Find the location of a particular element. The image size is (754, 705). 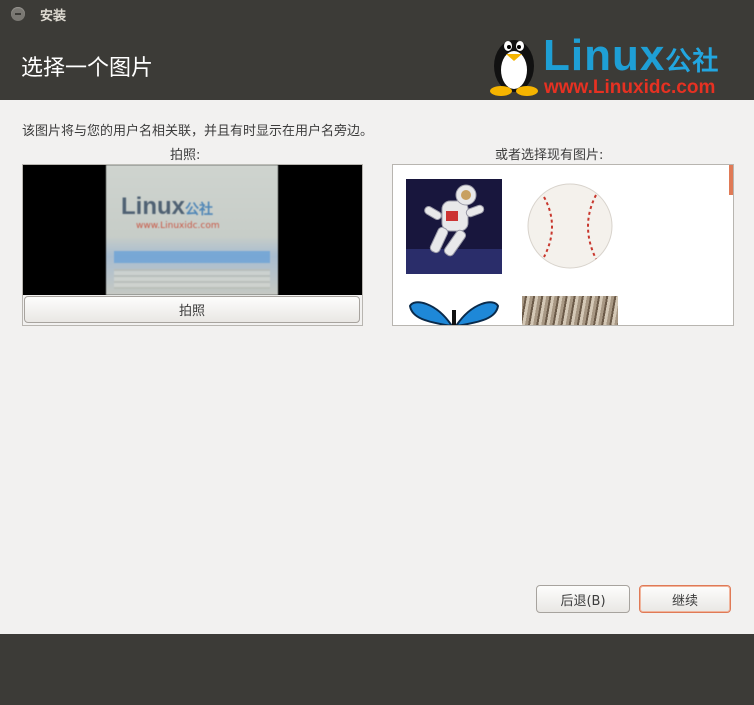

baseball-image is located at coordinates (570, 226).